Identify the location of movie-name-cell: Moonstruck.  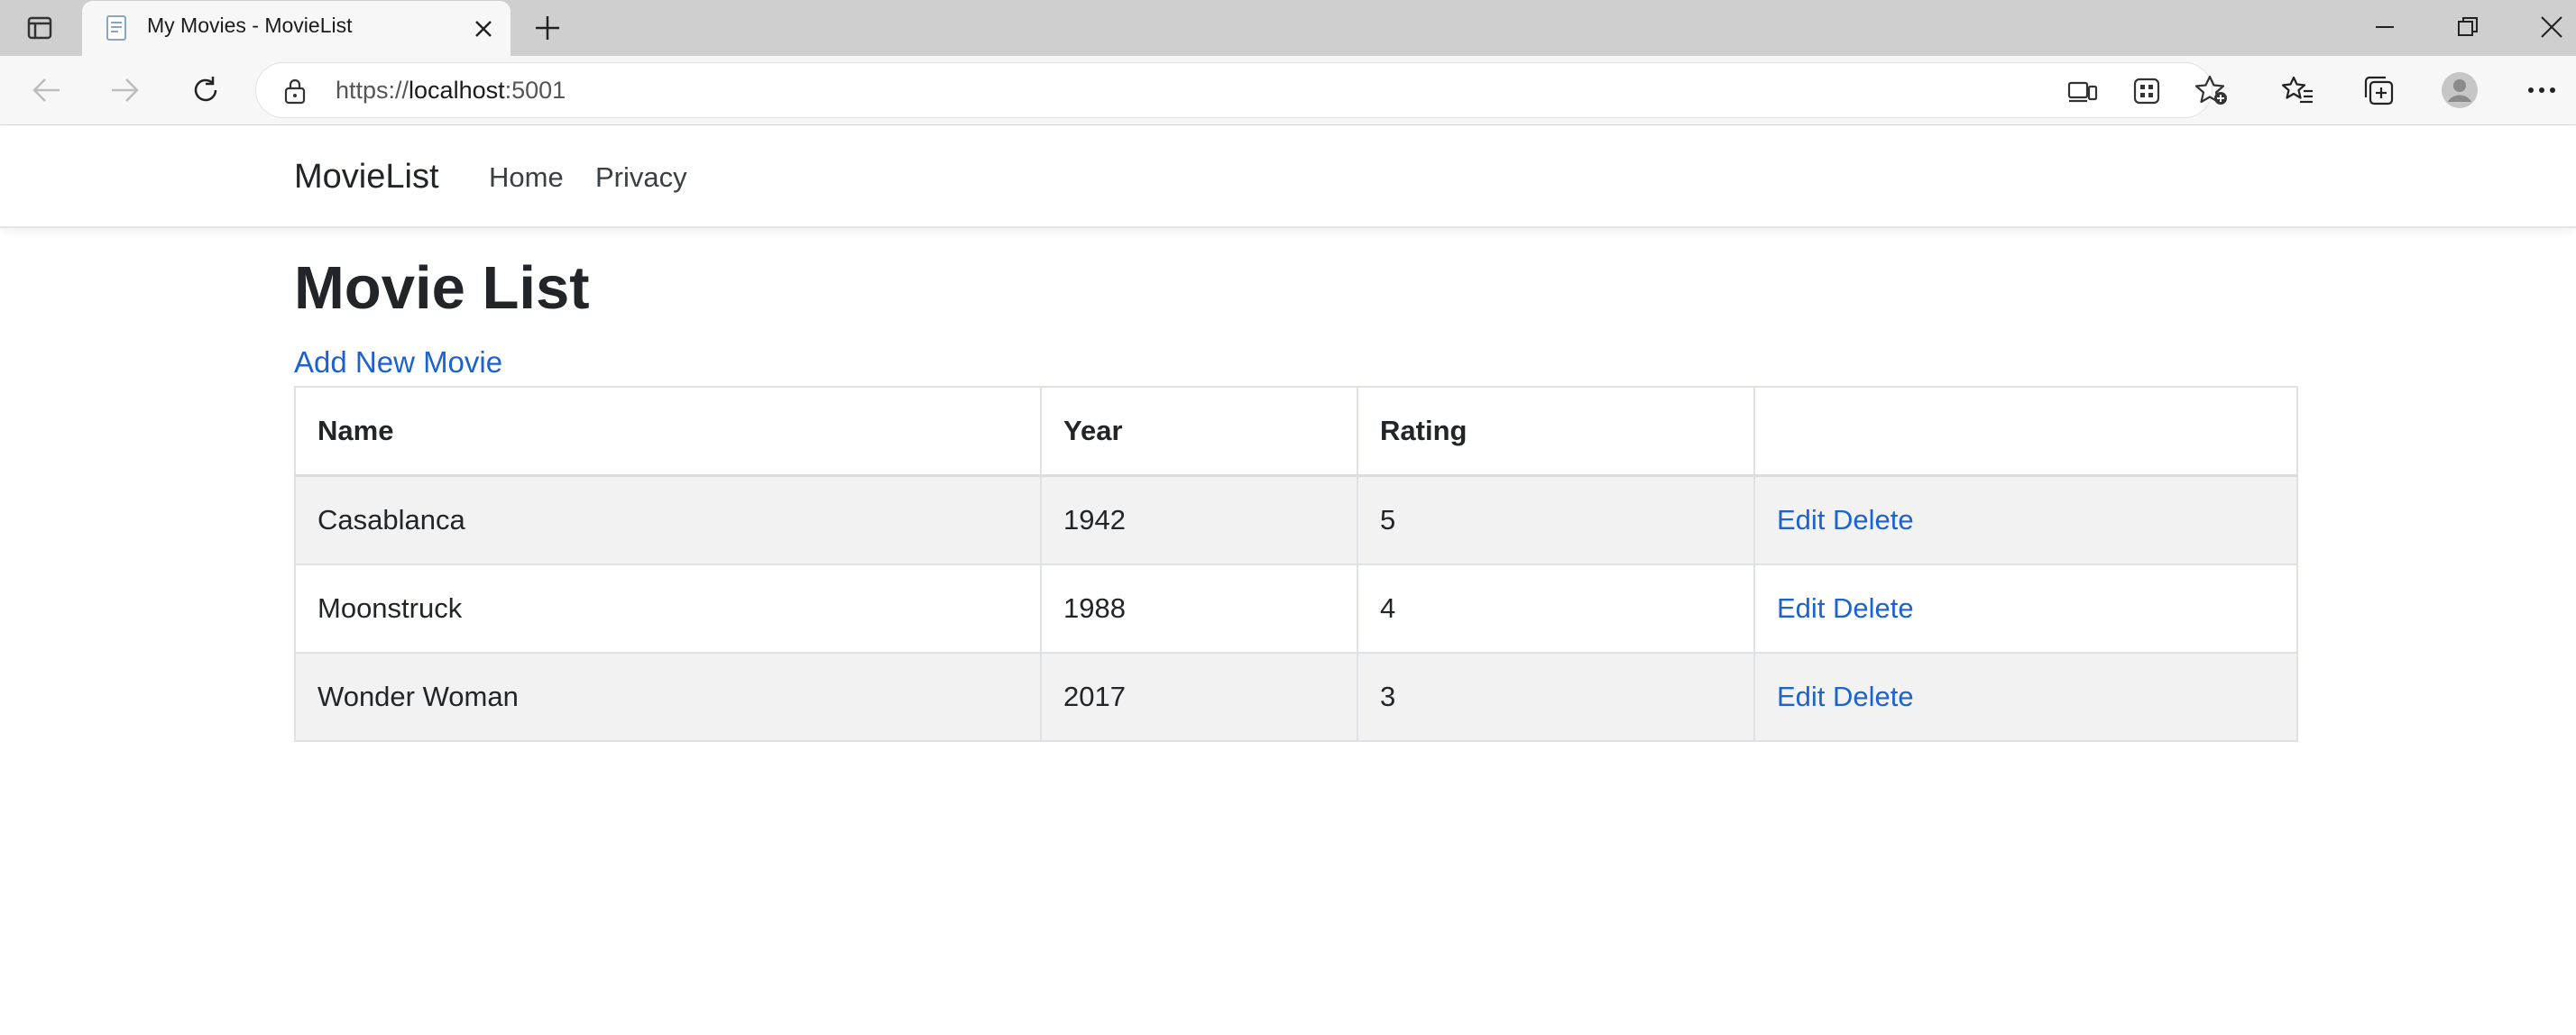
(668, 608).